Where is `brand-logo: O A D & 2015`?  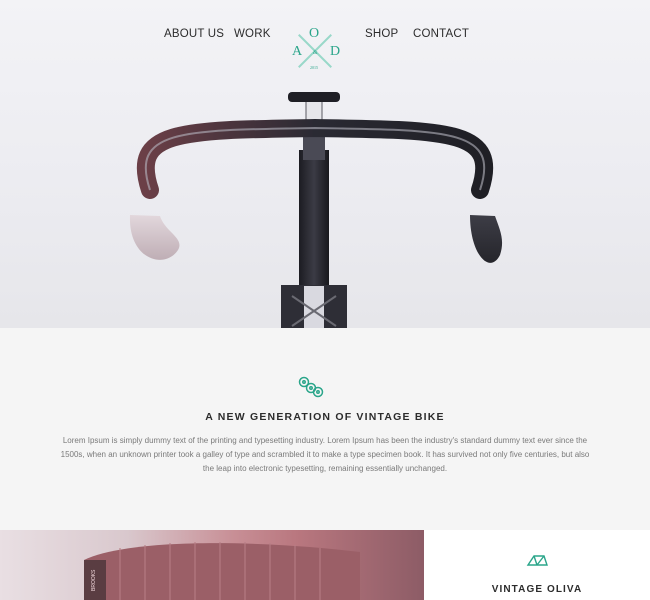
brand-logo: O A D & 2015 is located at coordinates (316, 50).